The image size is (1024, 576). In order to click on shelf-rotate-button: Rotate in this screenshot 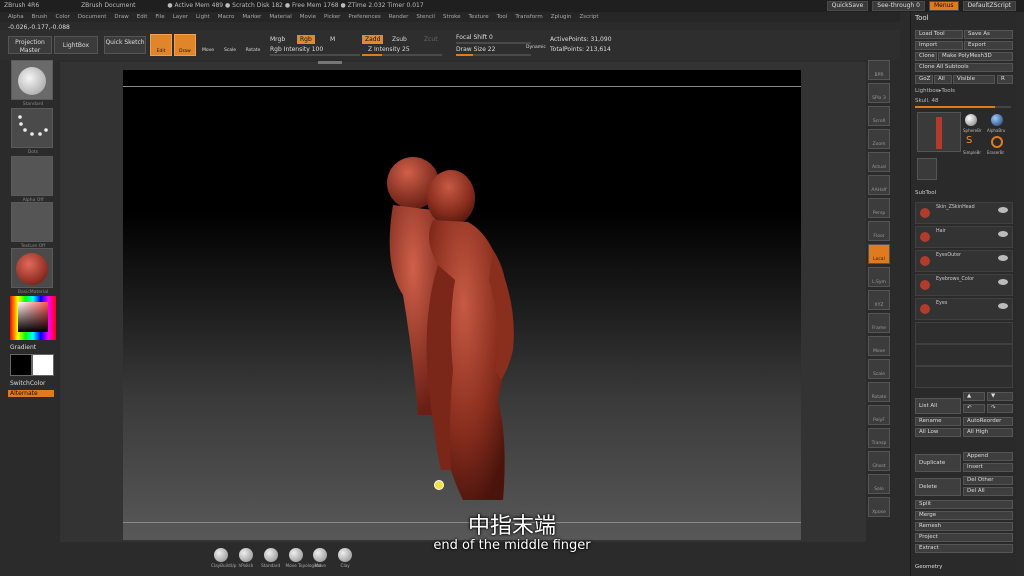, I will do `click(879, 392)`.